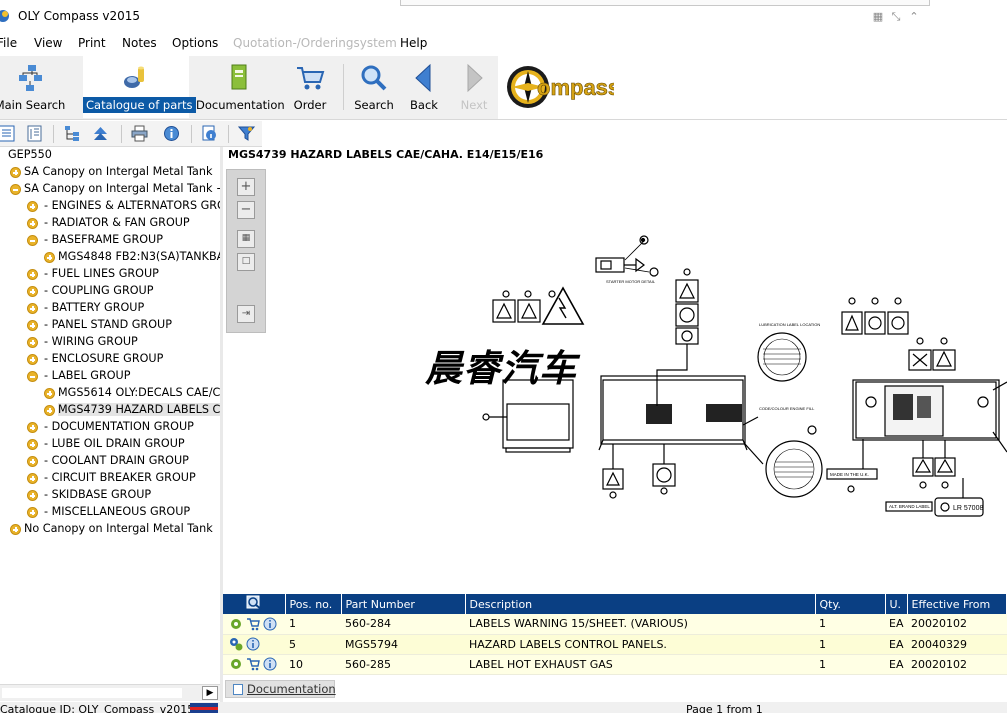 The height and width of the screenshot is (713, 1007). I want to click on column-header-tools, so click(254, 604).